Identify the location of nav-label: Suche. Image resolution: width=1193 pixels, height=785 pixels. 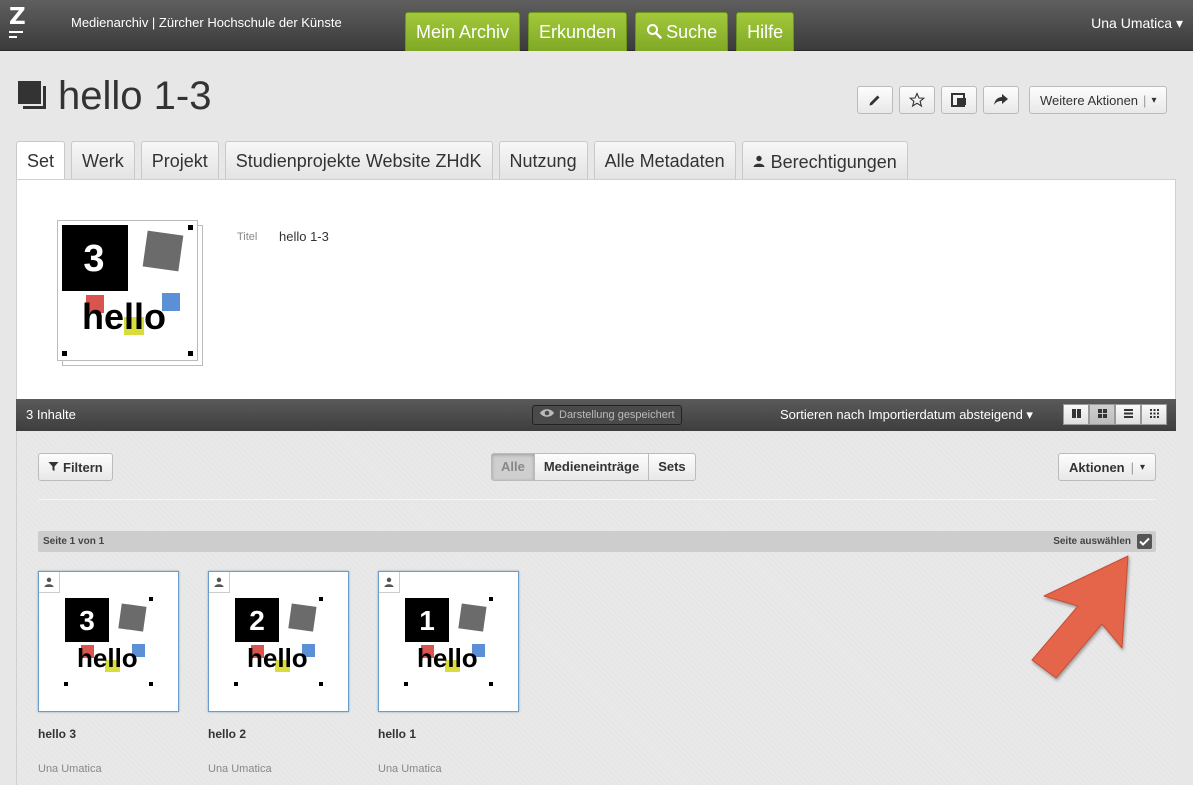
(692, 32).